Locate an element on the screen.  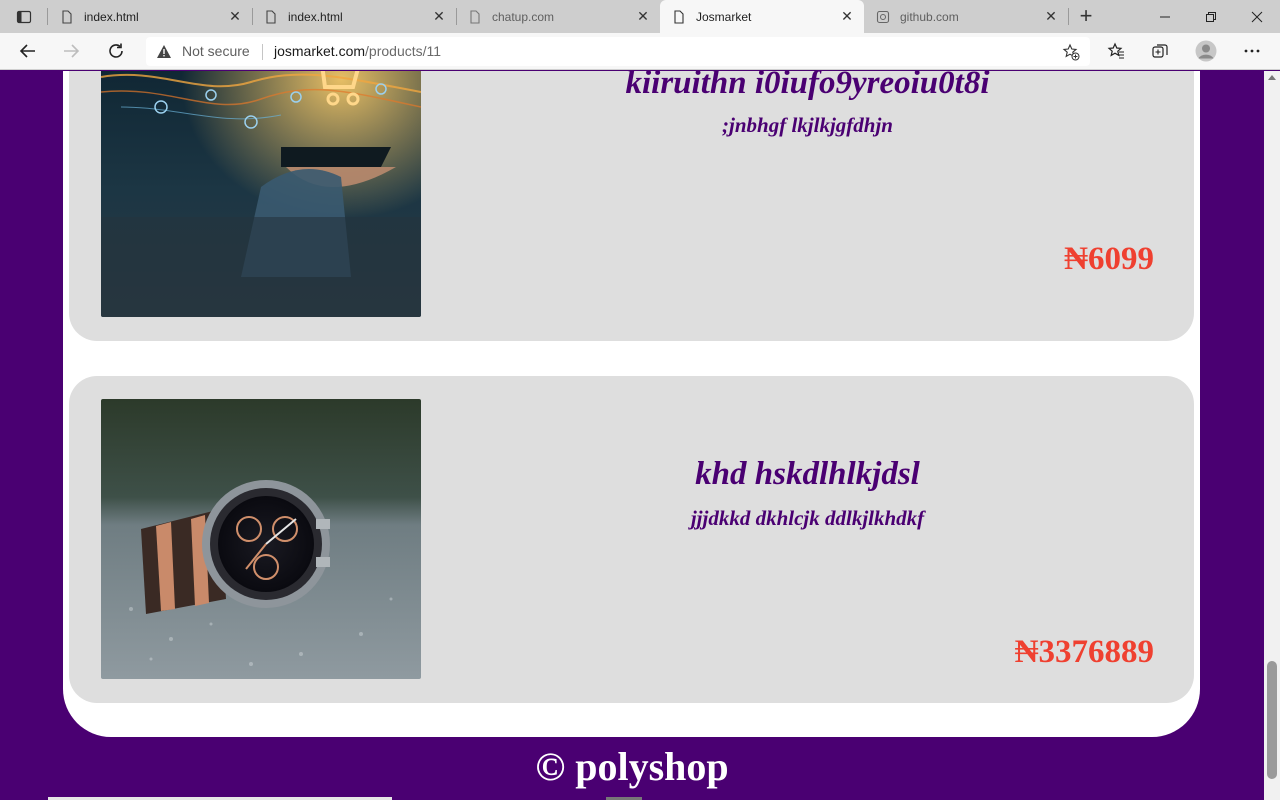
ecommerce-tablet-image is located at coordinates (261, 194).